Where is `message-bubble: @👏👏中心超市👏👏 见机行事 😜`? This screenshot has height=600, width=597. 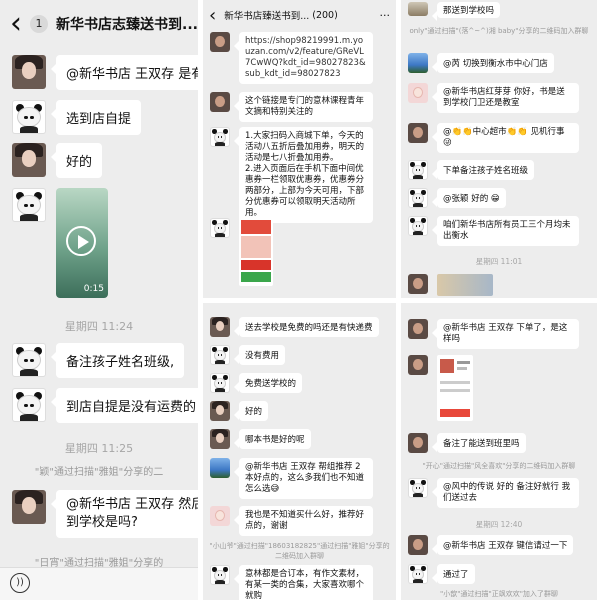
message-bubble: @👏👏中心超市👏👏 见机行事 😜 is located at coordinates (505, 138).